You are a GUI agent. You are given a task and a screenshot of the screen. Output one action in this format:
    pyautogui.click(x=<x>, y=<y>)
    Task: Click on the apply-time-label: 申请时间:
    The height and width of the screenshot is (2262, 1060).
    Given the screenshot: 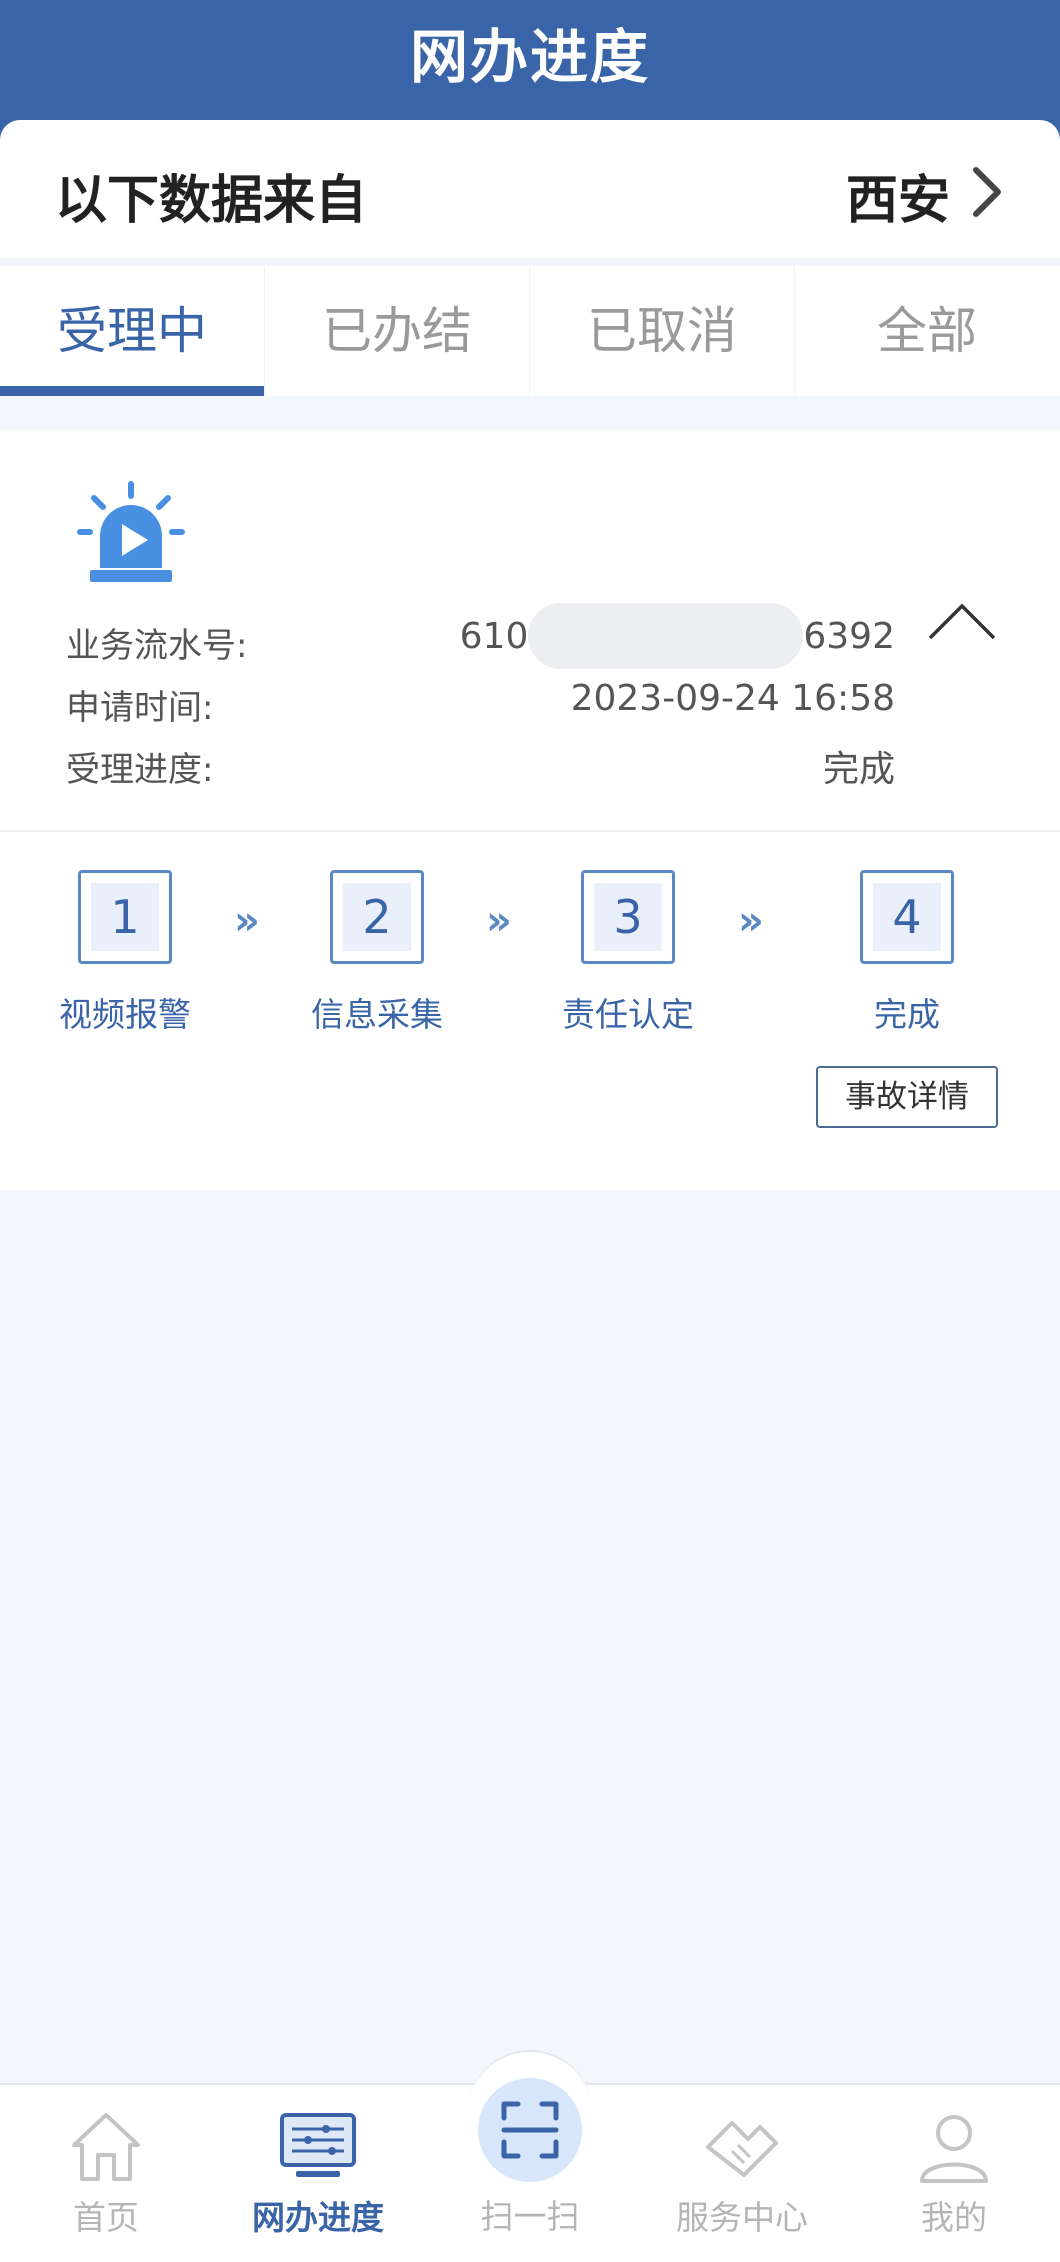 What is the action you would take?
    pyautogui.click(x=140, y=708)
    